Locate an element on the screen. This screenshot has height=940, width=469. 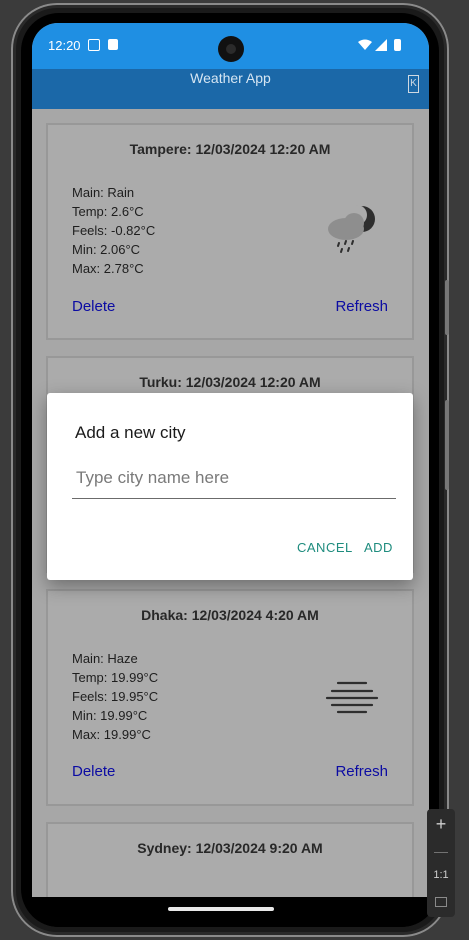
sd-card-icon is located at coordinates (113, 44).